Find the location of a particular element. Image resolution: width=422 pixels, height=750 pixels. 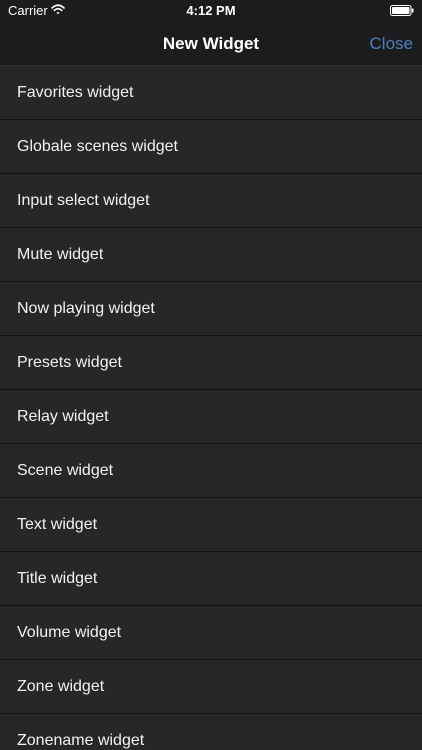

list-item-label: Zone widget is located at coordinates (61, 686).